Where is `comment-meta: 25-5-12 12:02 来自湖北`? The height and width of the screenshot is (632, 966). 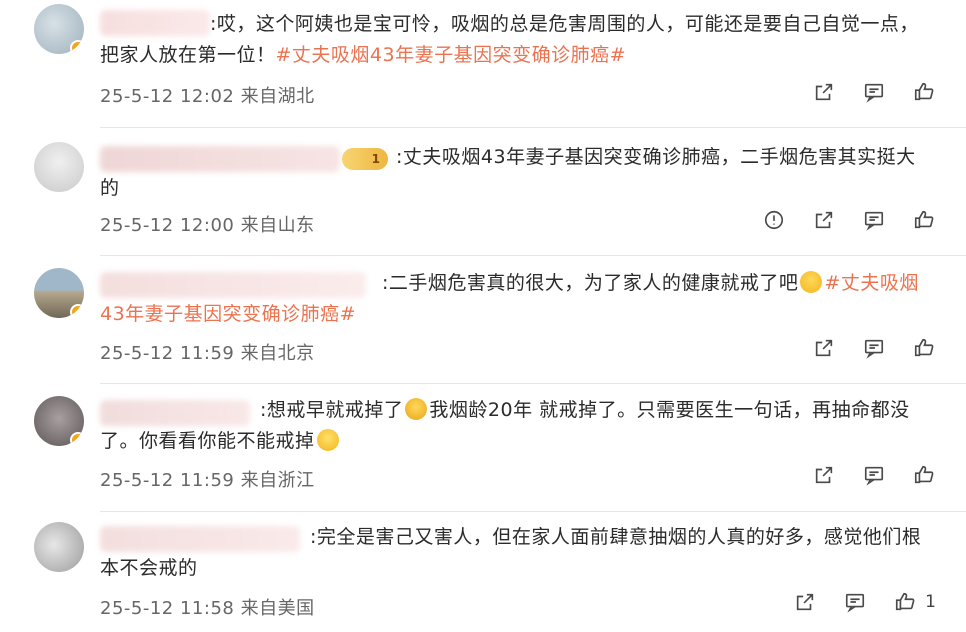 comment-meta: 25-5-12 12:02 来自湖北 is located at coordinates (207, 95).